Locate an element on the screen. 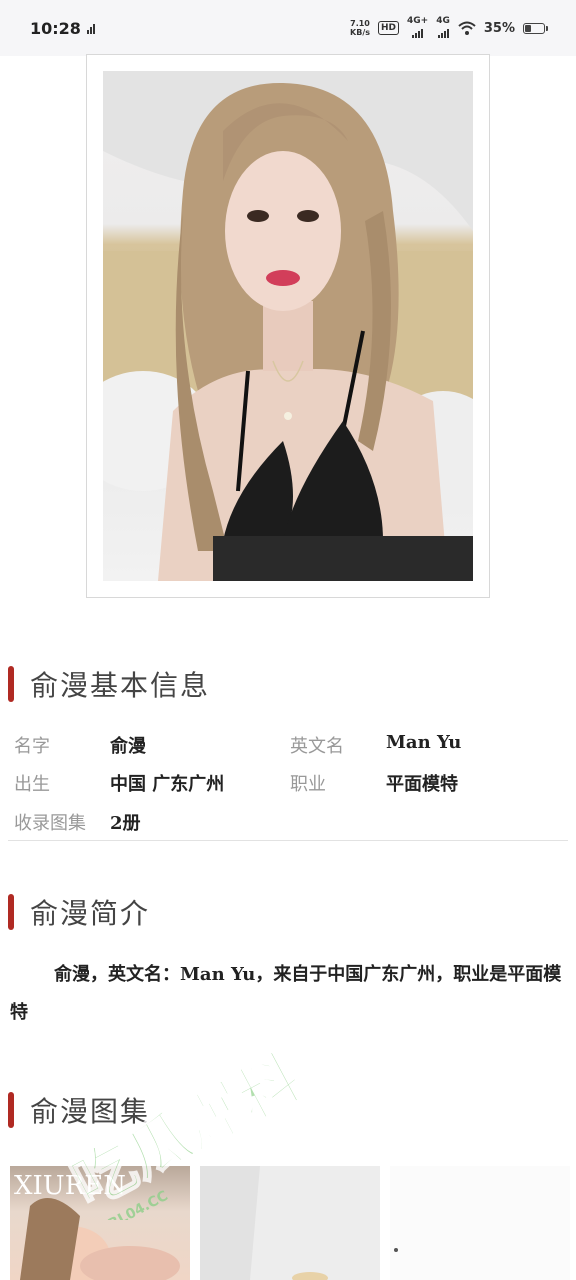 The height and width of the screenshot is (1280, 576). sim2-label: 4G is located at coordinates (443, 20).